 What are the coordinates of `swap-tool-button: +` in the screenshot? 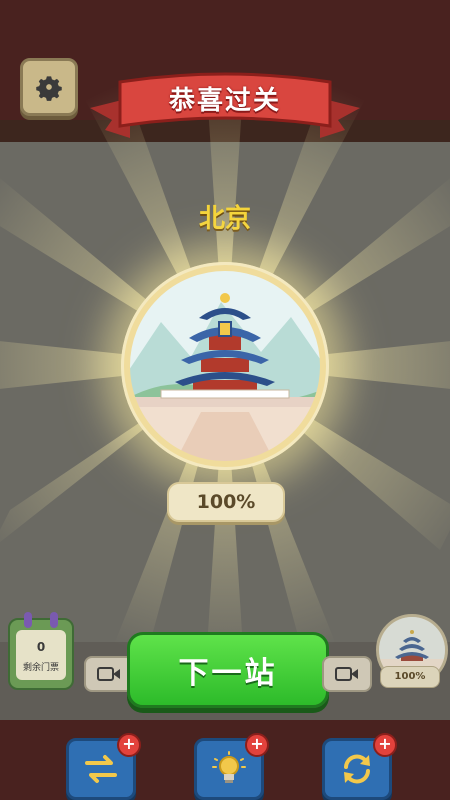 It's located at (103, 766).